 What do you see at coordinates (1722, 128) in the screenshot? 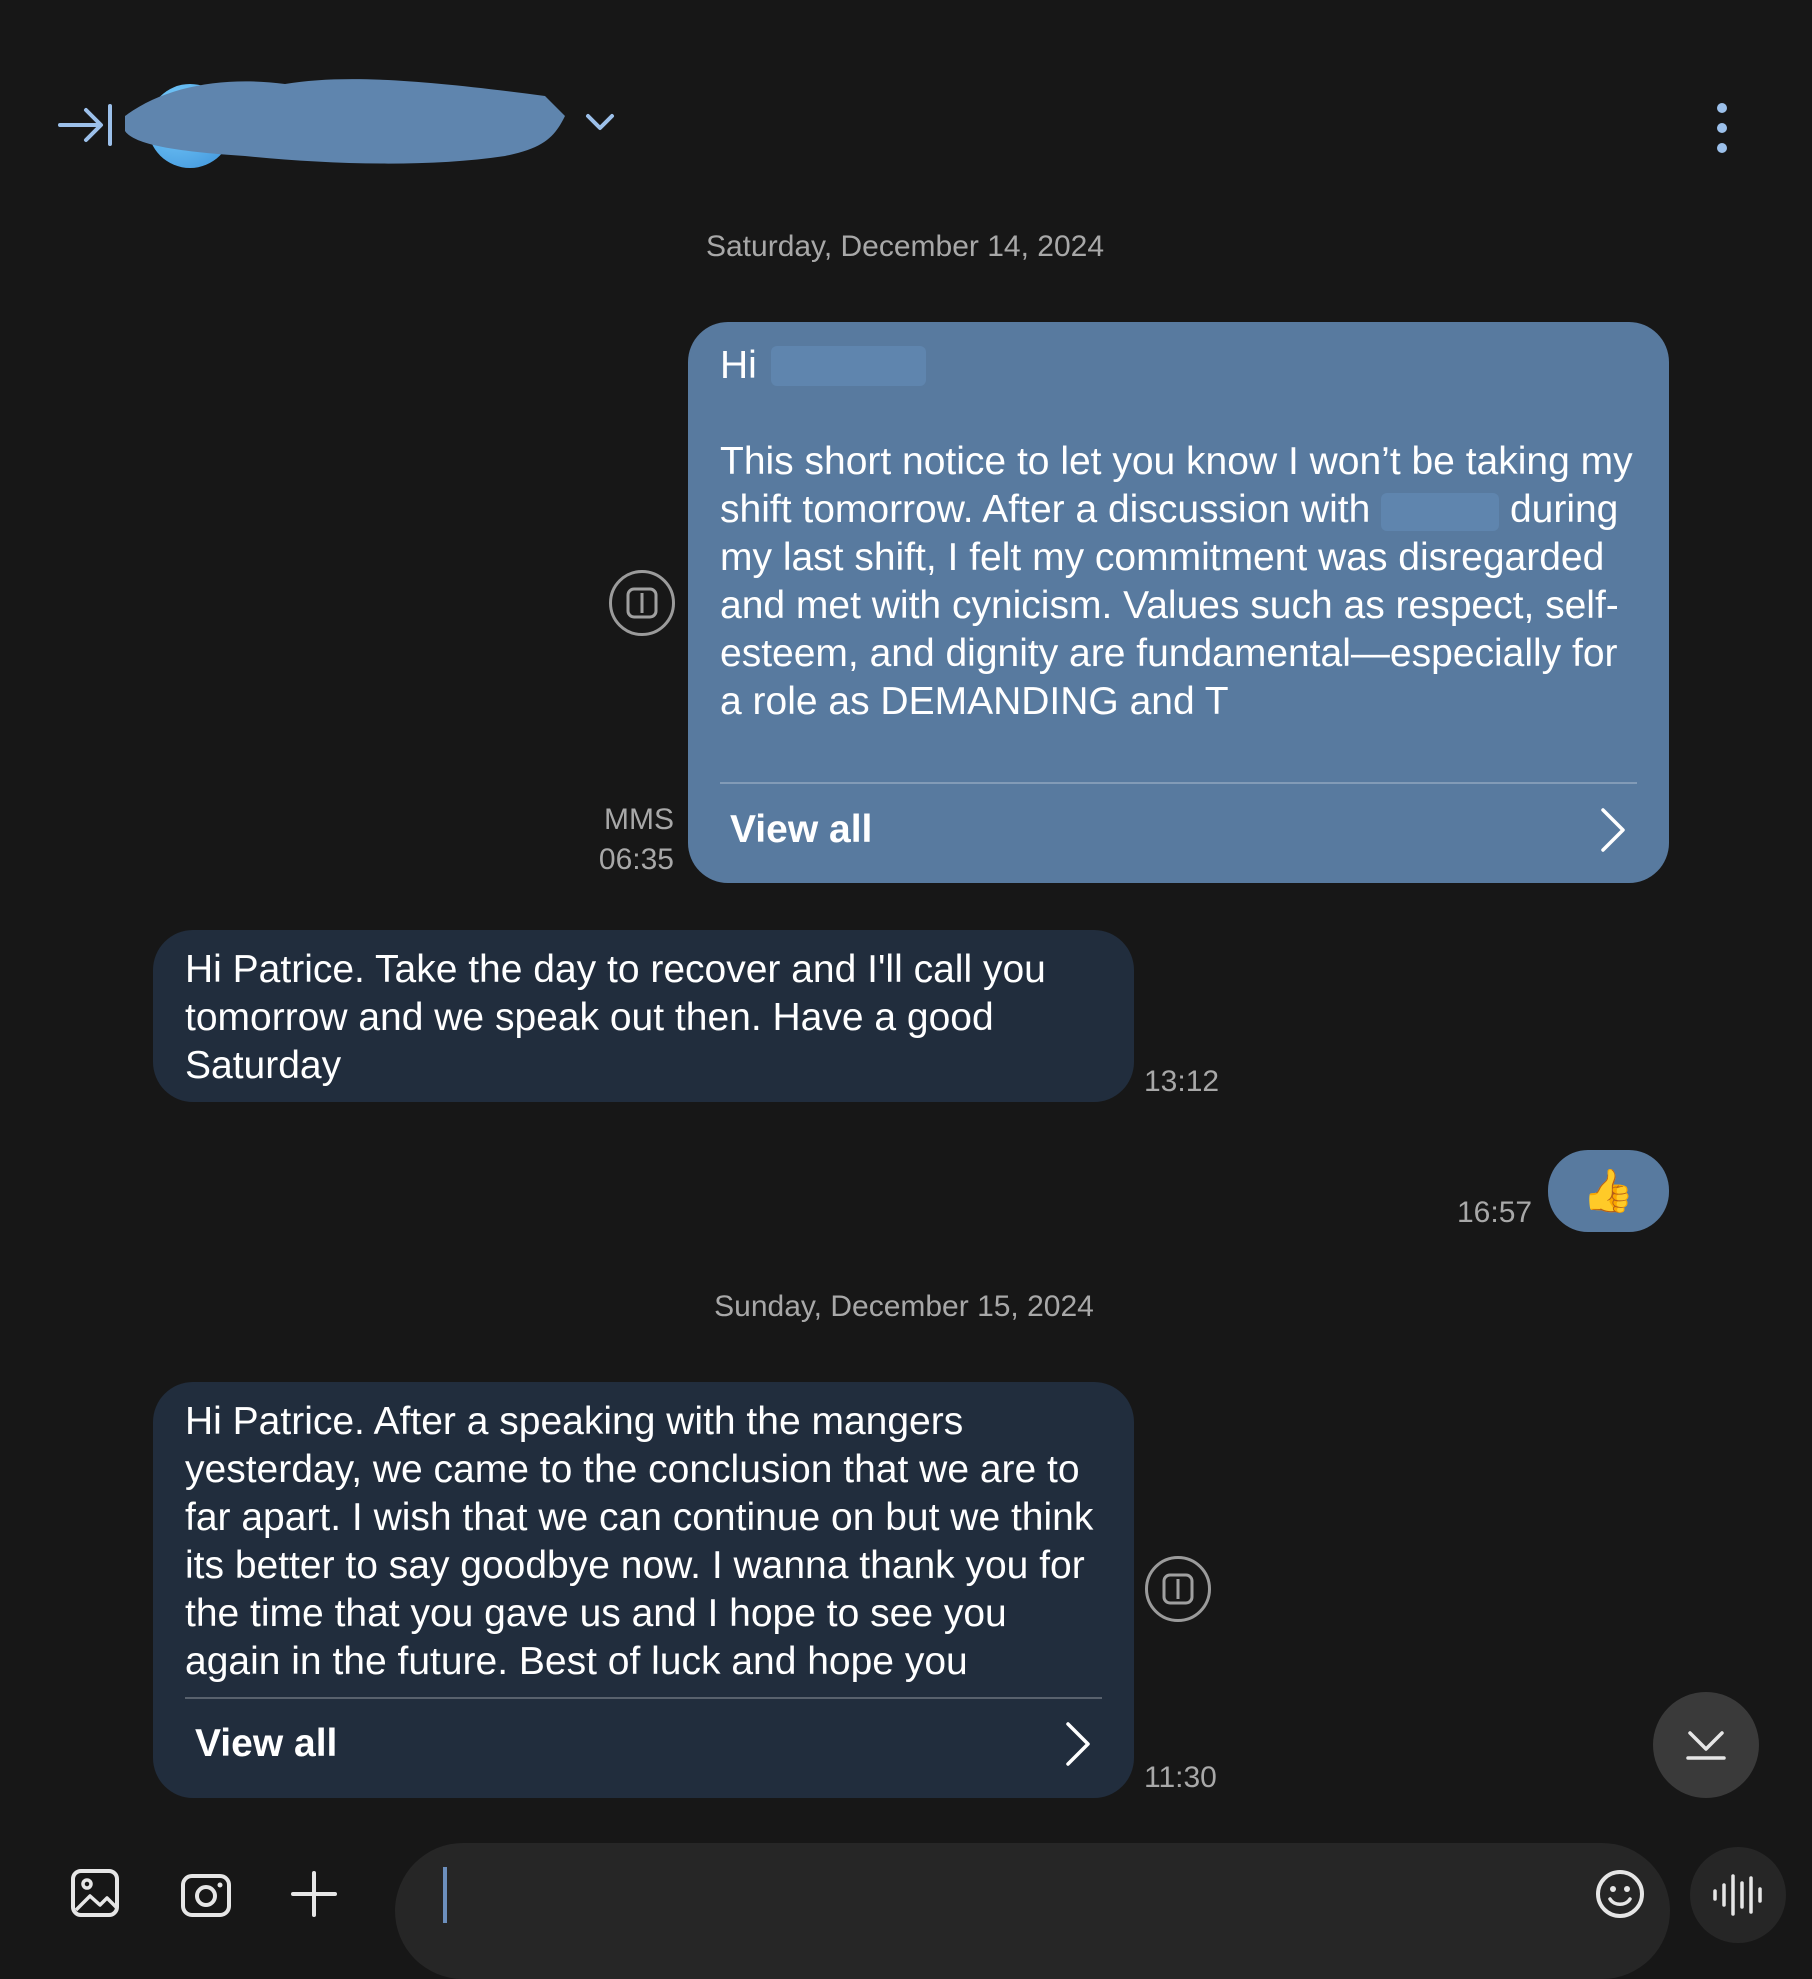
I see `more-vertical-icon` at bounding box center [1722, 128].